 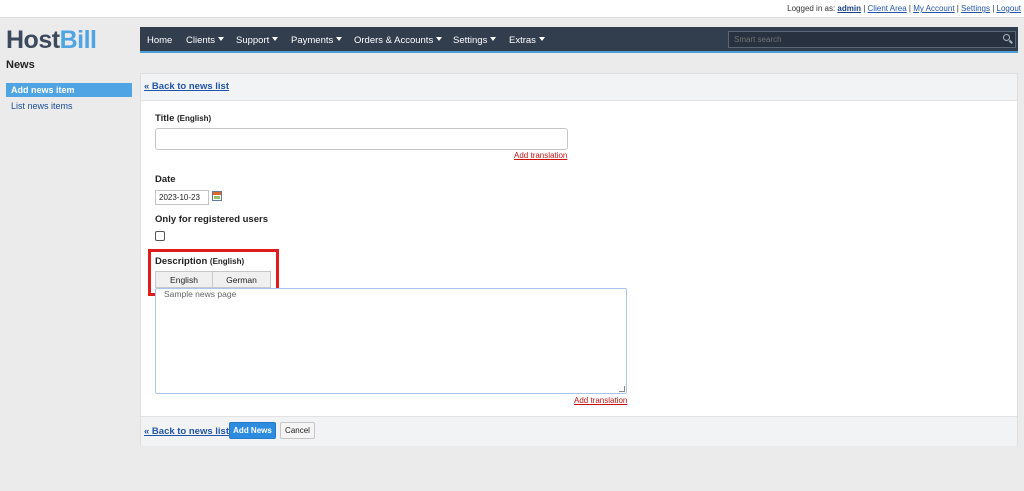 I want to click on calendar-icon, so click(x=217, y=196).